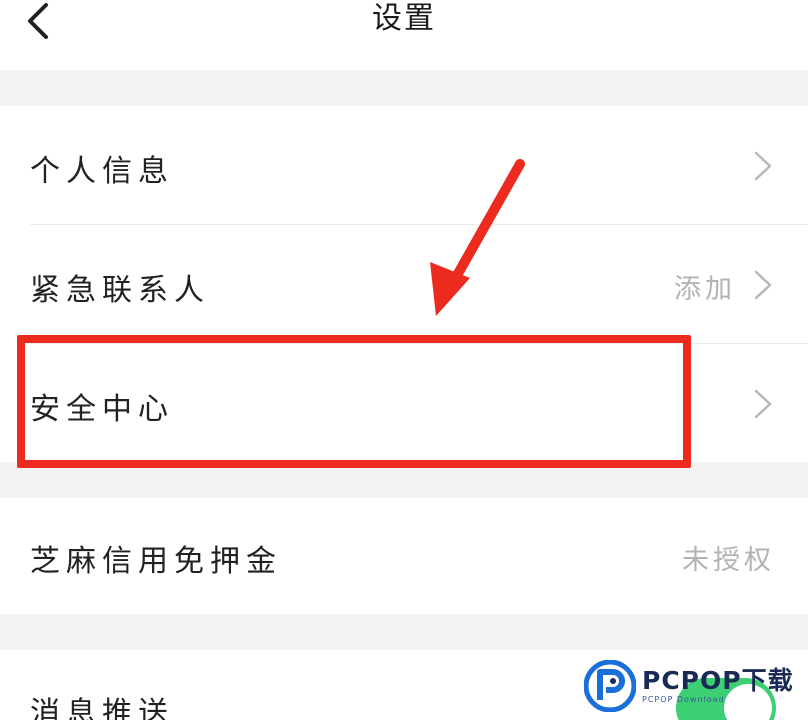 Image resolution: width=808 pixels, height=720 pixels. Describe the element at coordinates (718, 680) in the screenshot. I see `watermark-title: PCPOP下载` at that location.